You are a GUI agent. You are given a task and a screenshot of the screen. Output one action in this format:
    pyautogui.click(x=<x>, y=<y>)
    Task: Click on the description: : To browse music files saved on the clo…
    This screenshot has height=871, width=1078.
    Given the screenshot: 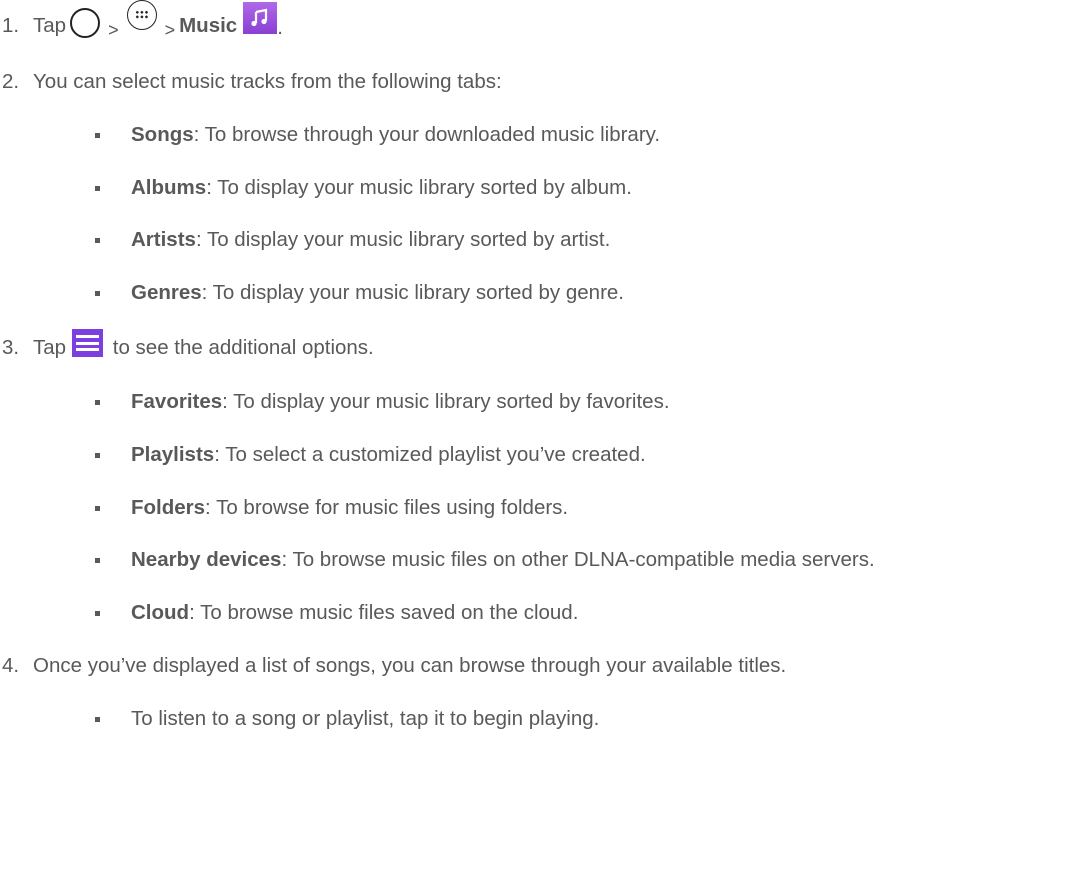 What is the action you would take?
    pyautogui.click(x=384, y=612)
    